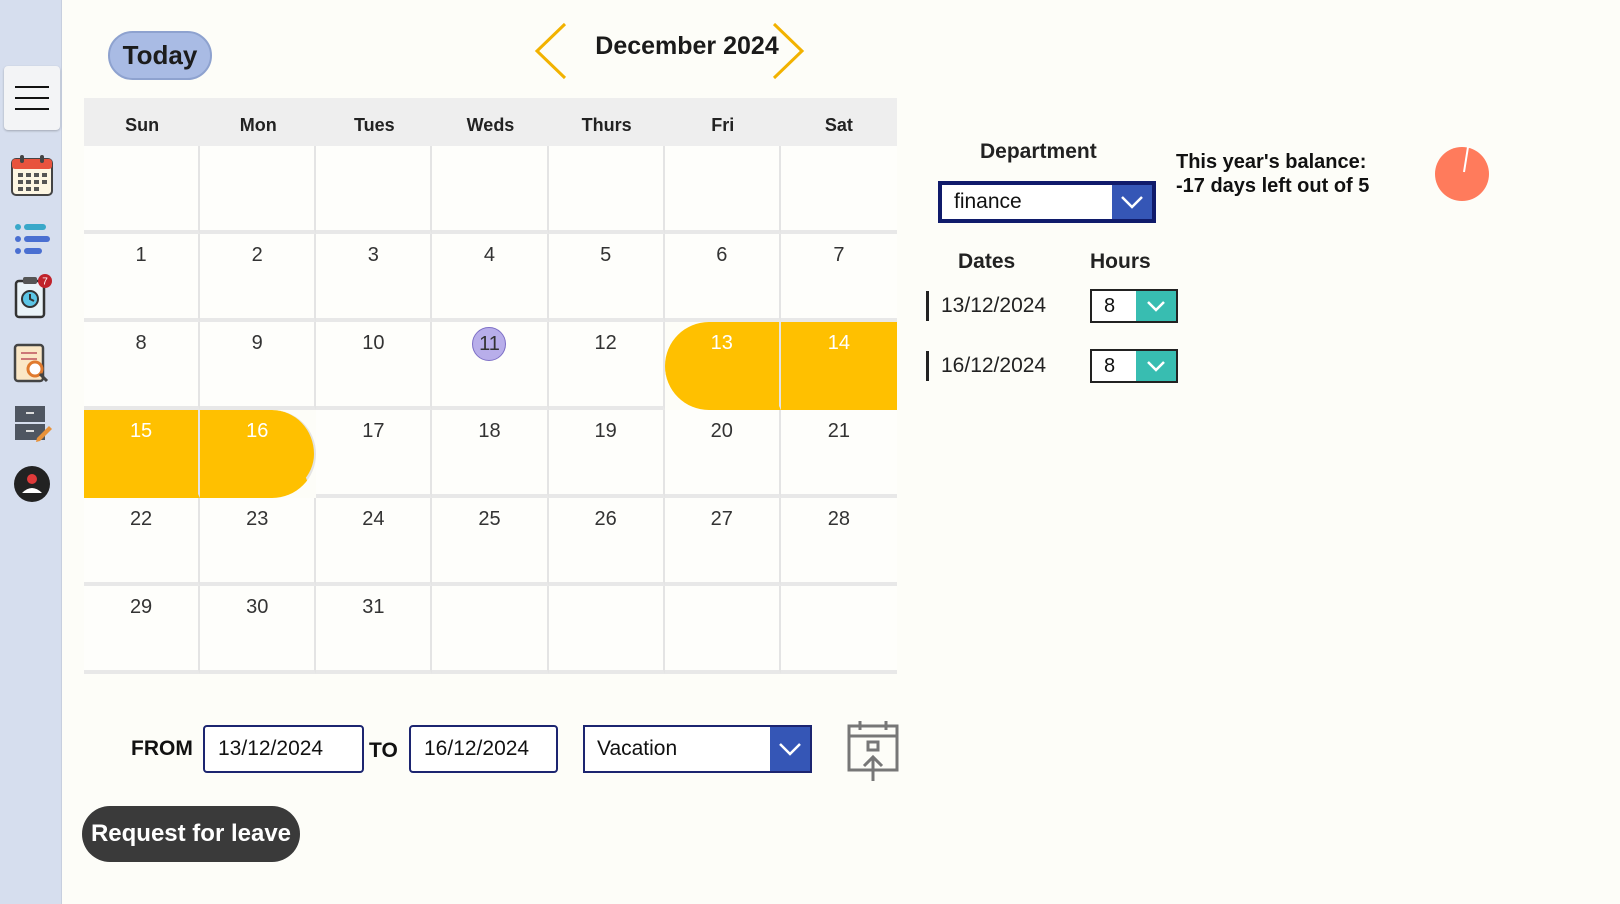  What do you see at coordinates (258, 366) in the screenshot?
I see `day-cell: 9` at bounding box center [258, 366].